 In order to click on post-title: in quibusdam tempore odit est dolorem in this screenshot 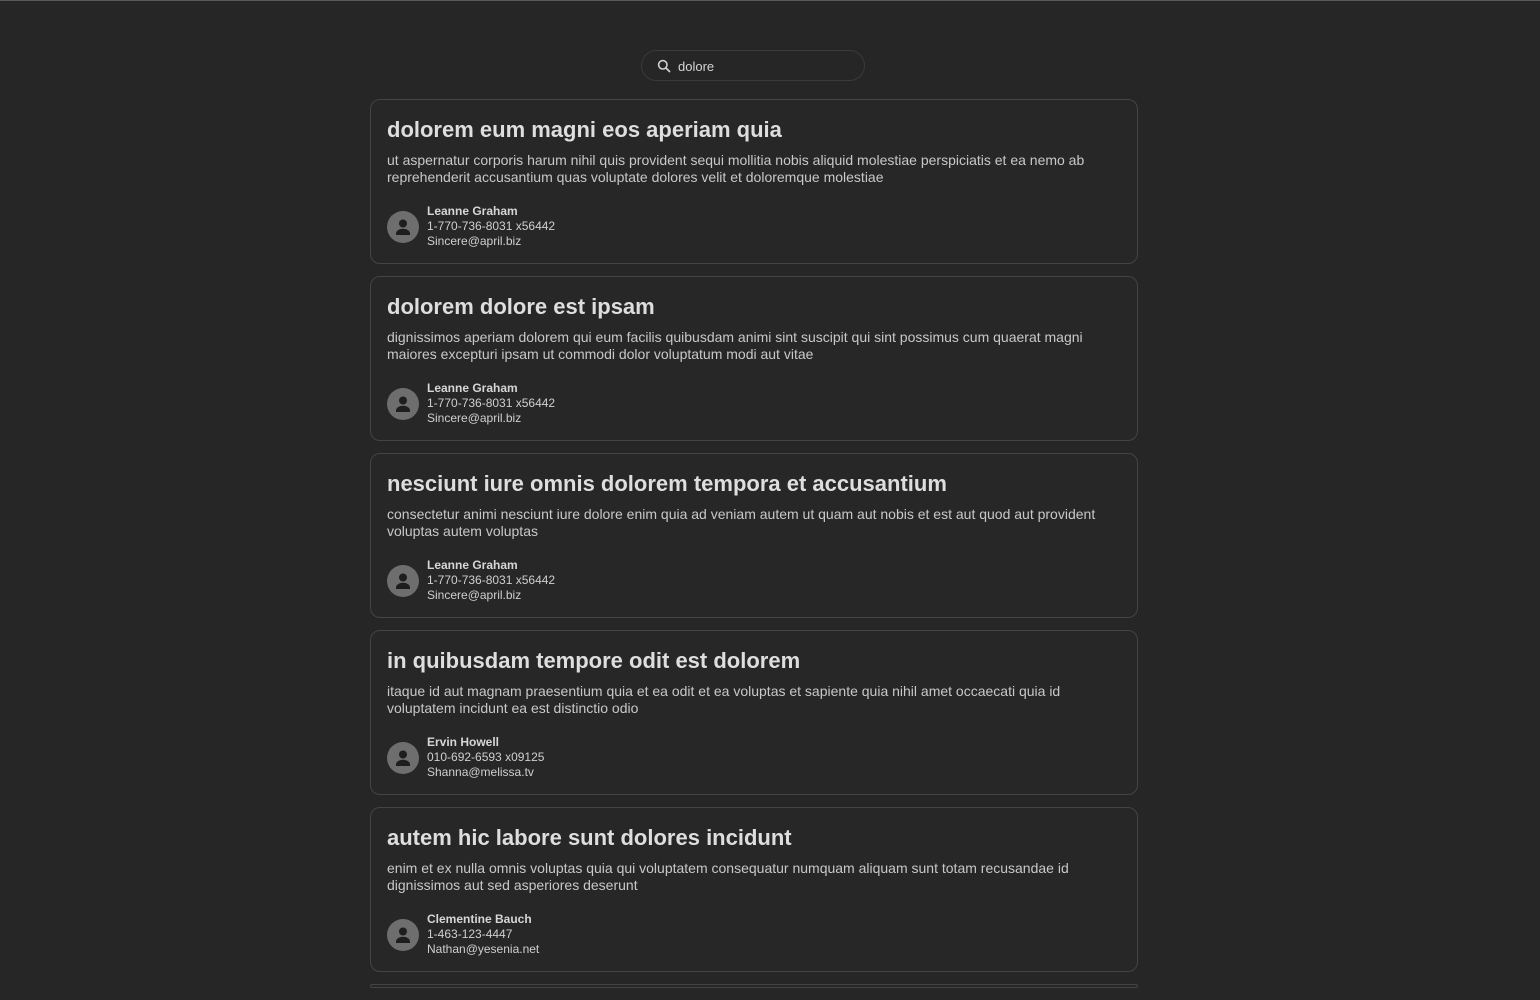, I will do `click(594, 660)`.